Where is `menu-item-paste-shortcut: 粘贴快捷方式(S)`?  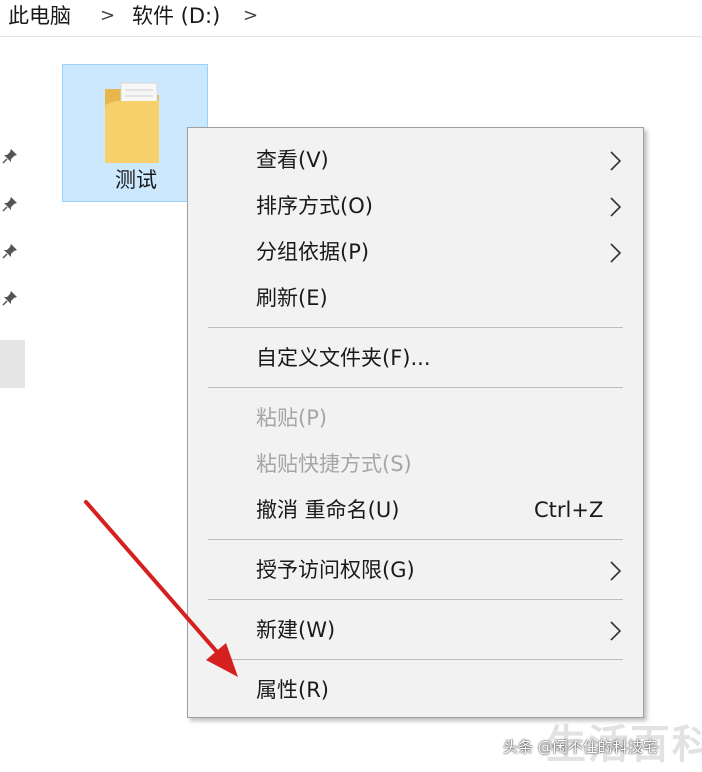
menu-item-paste-shortcut: 粘贴快捷方式(S) is located at coordinates (415, 464).